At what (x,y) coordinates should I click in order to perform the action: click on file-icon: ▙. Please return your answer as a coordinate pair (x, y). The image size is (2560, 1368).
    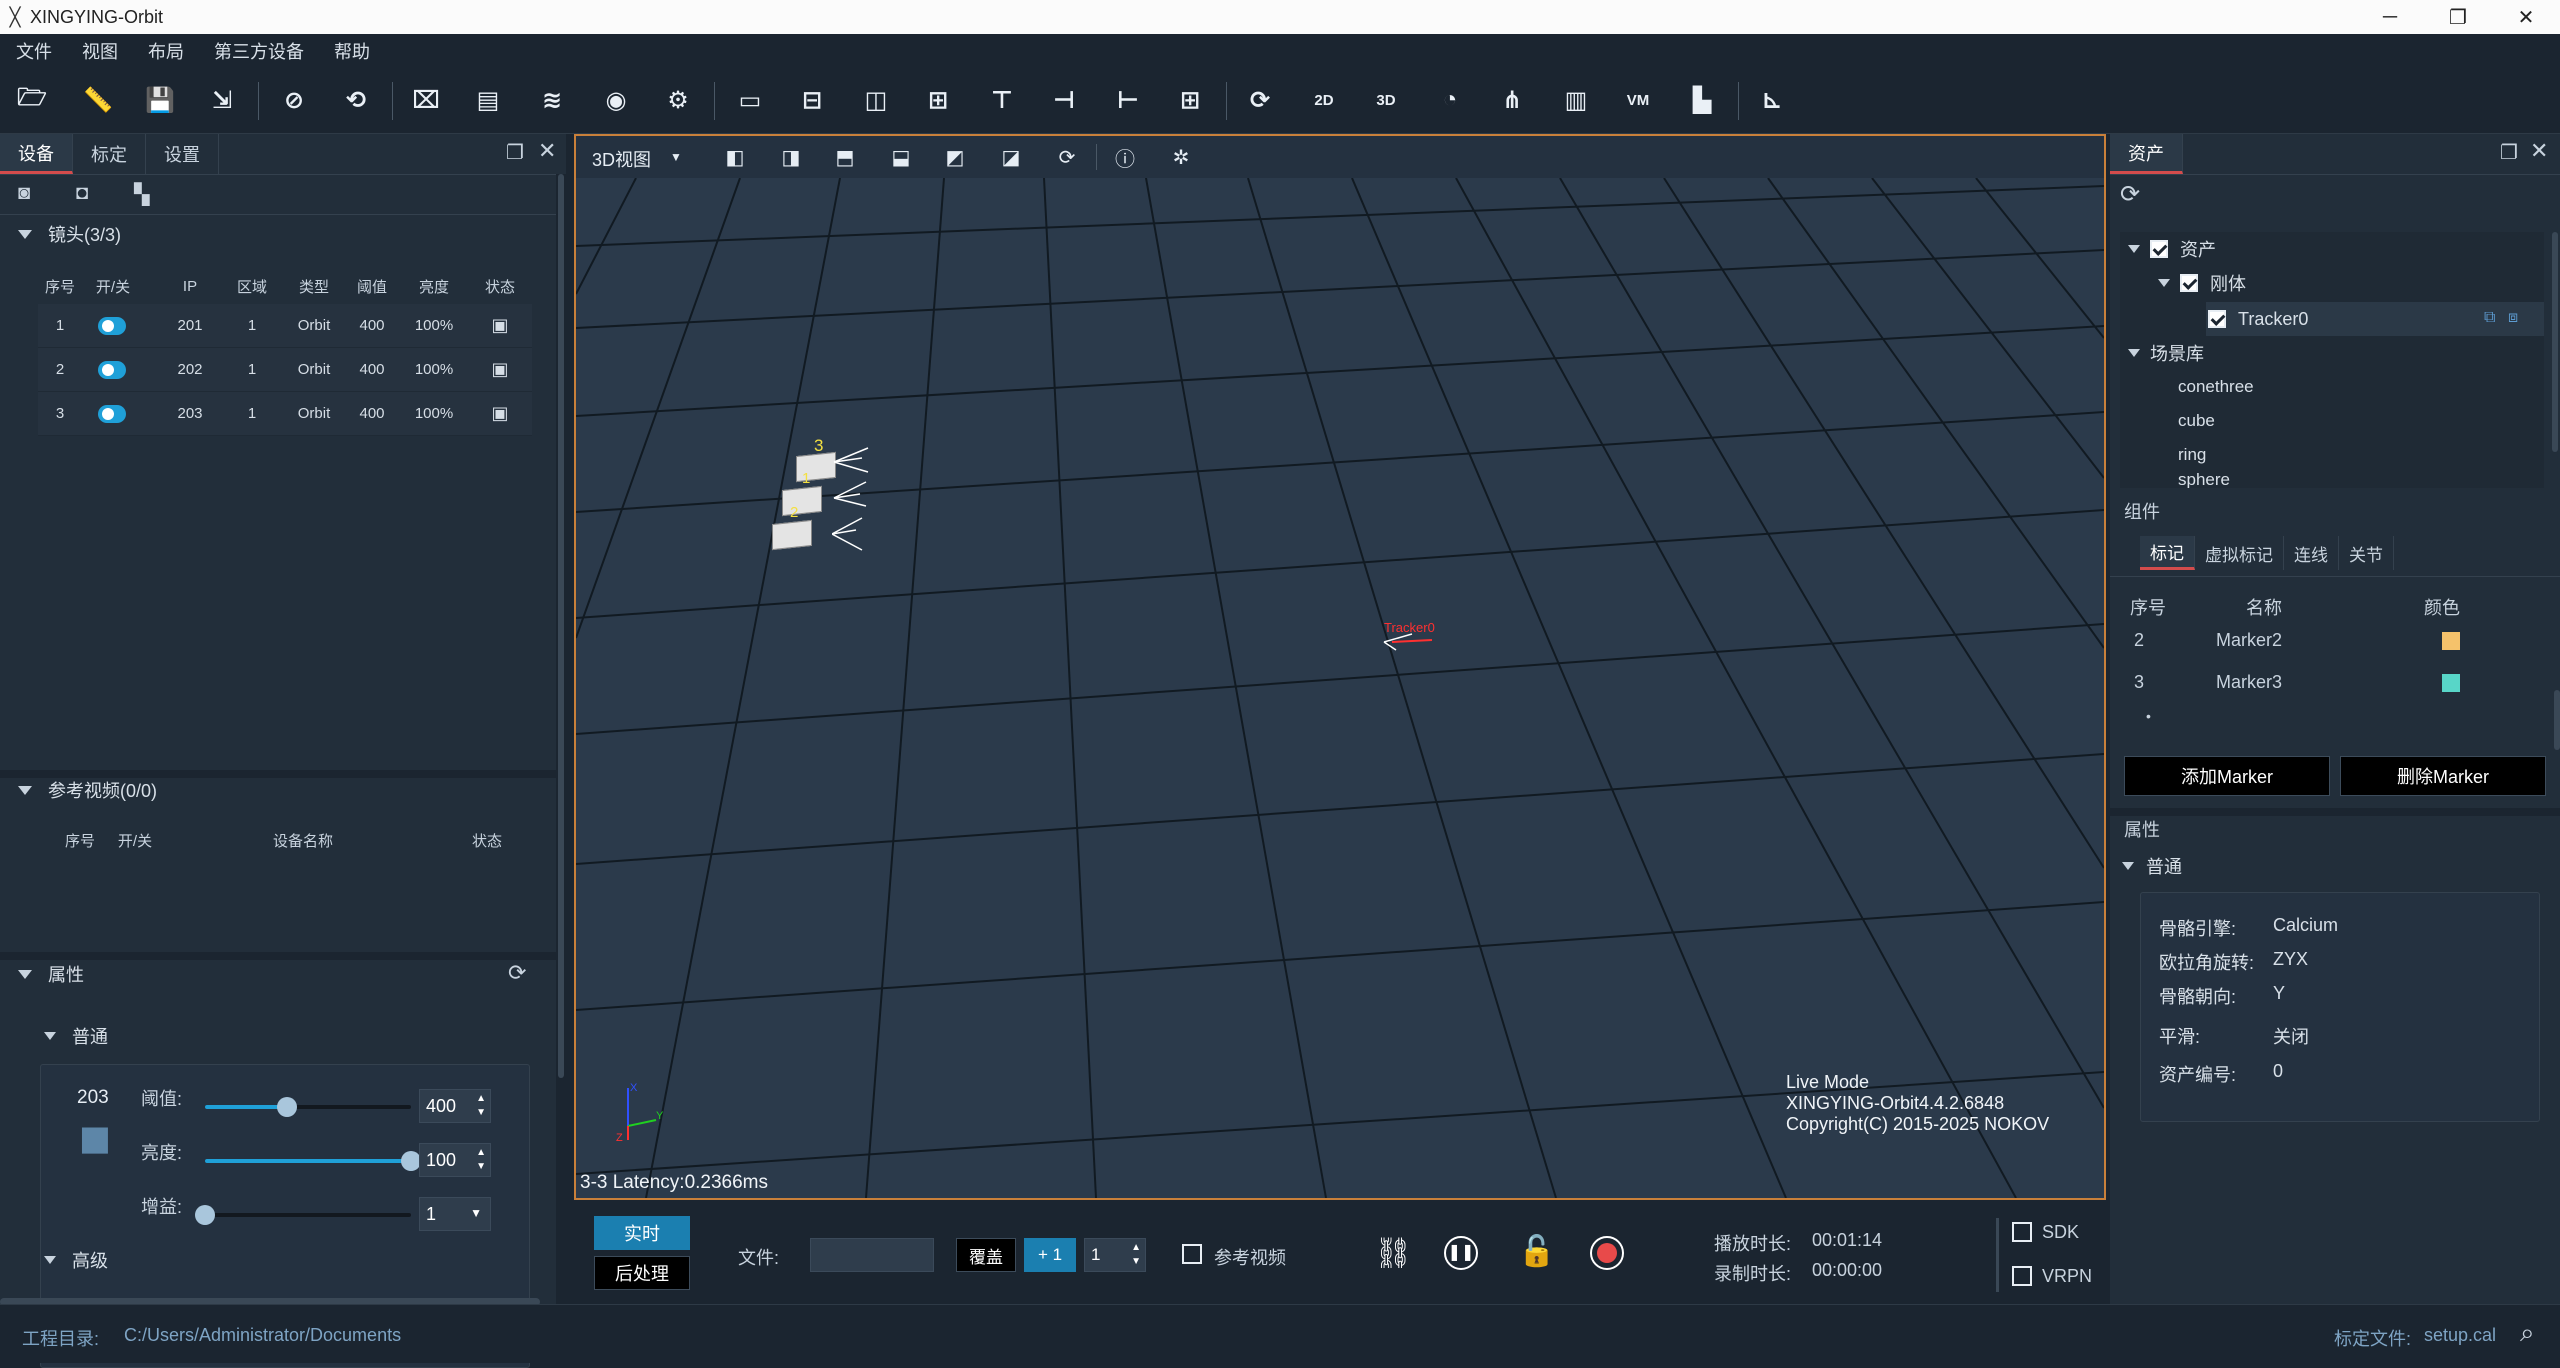
    Looking at the image, I should click on (1702, 100).